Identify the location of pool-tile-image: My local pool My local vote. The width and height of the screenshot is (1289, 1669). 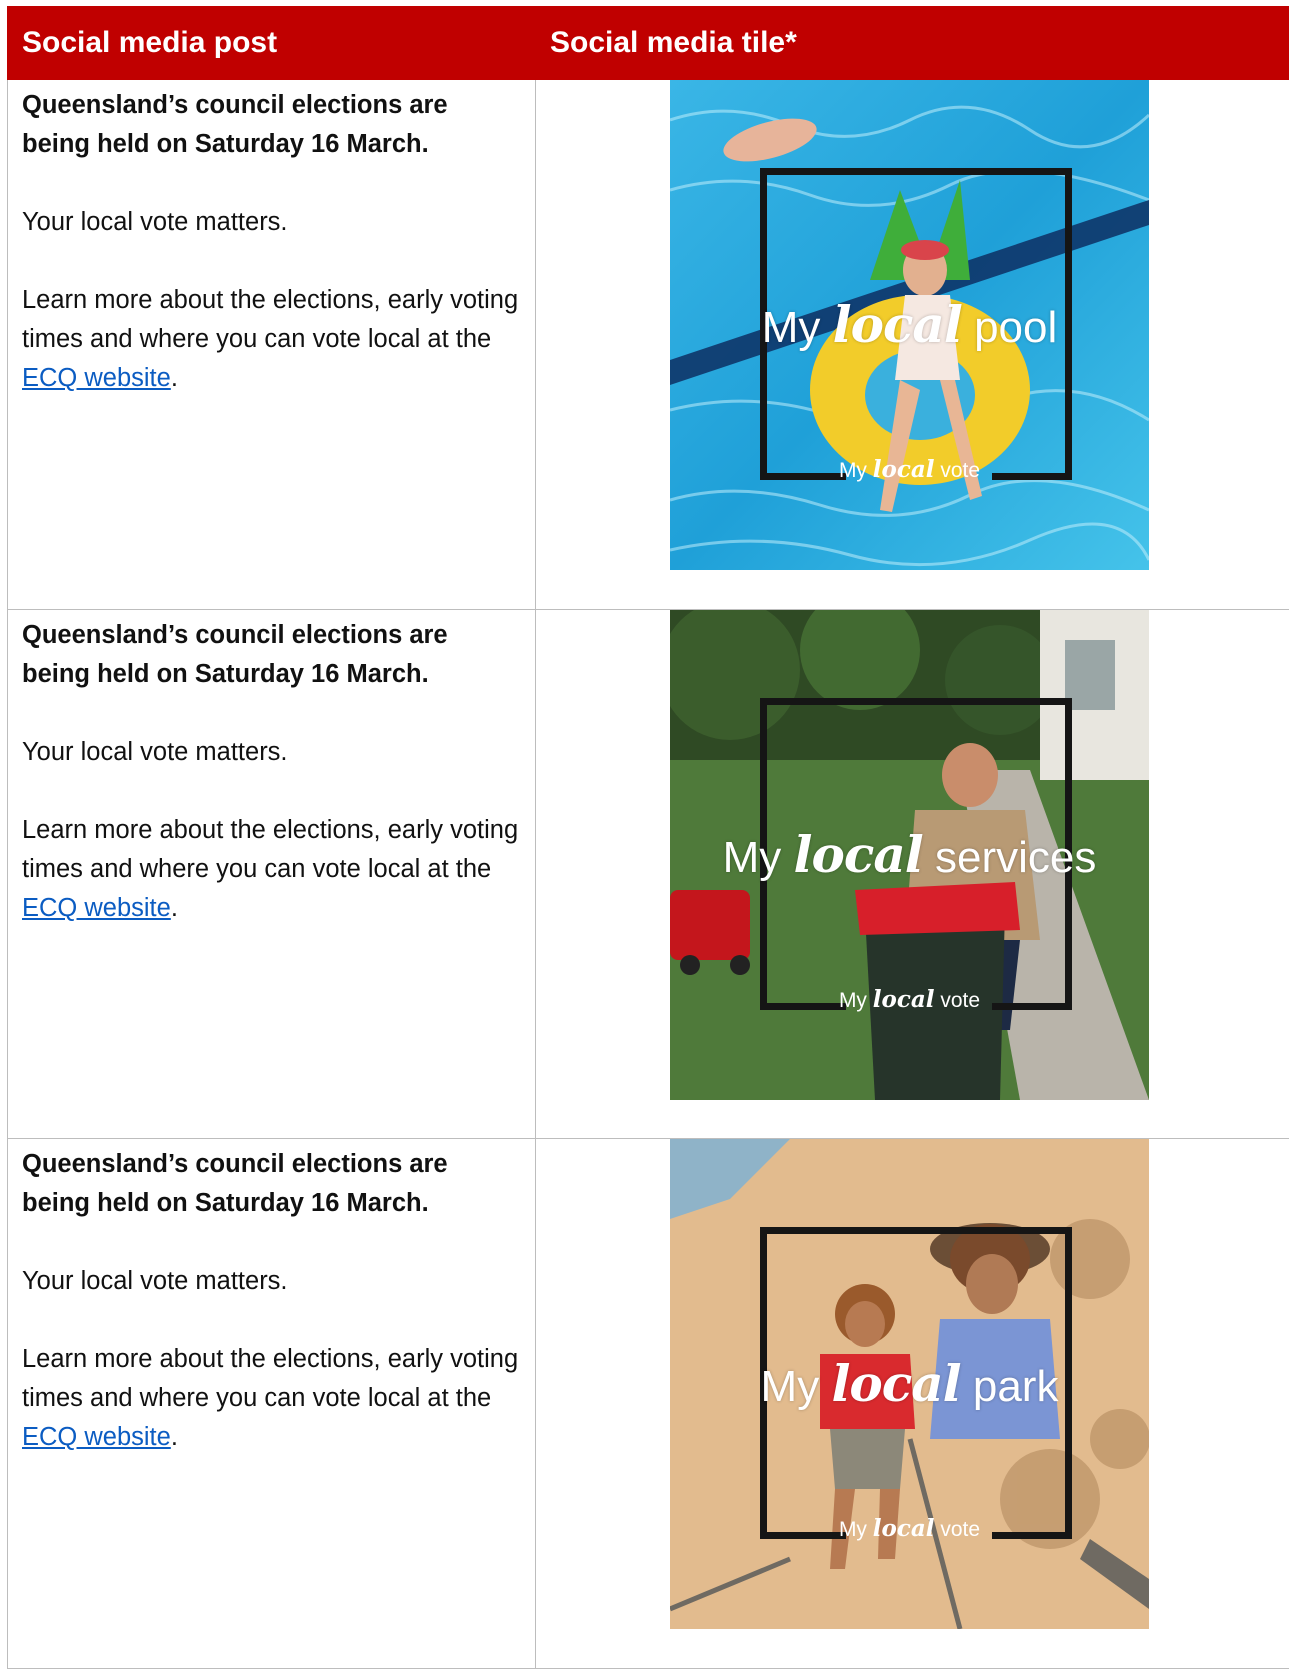
(909, 325).